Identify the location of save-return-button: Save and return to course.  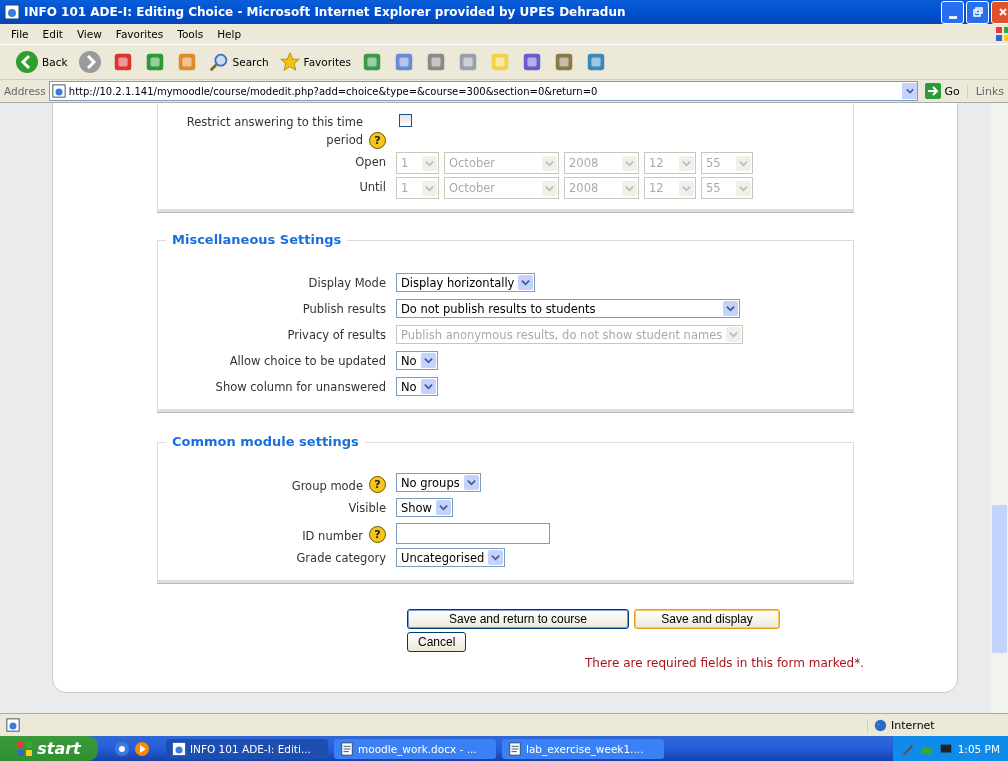
(518, 619).